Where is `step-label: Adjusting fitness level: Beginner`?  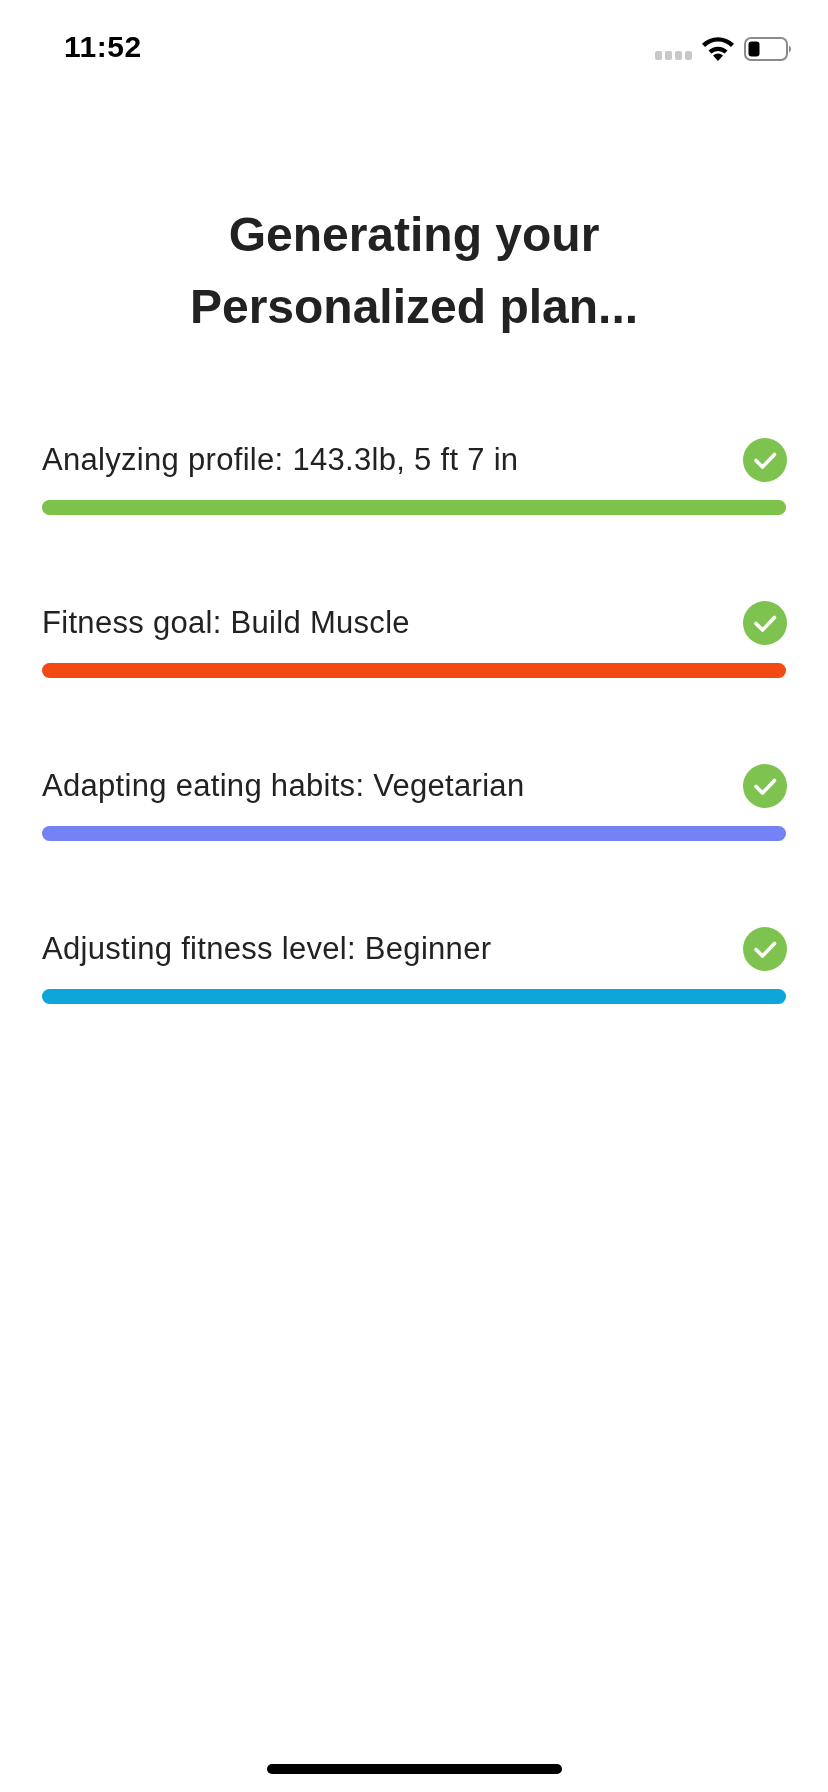
step-label: Adjusting fitness level: Beginner is located at coordinates (267, 949).